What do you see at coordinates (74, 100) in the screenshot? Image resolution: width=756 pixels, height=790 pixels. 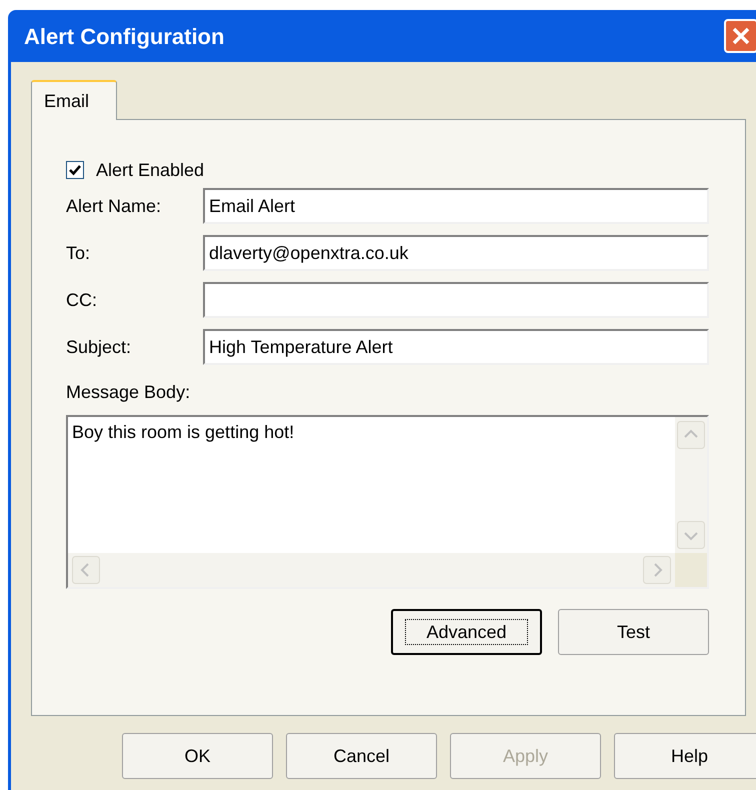 I see `tab: Email` at bounding box center [74, 100].